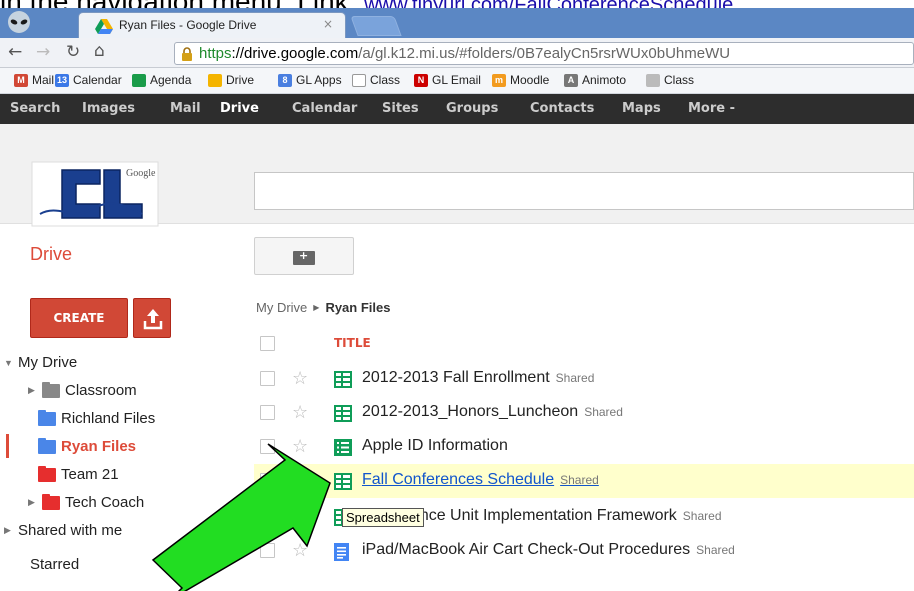 This screenshot has height=591, width=914. What do you see at coordinates (212, 25) in the screenshot?
I see `browser-tab-active: Ryan Files - Google Drive ×` at bounding box center [212, 25].